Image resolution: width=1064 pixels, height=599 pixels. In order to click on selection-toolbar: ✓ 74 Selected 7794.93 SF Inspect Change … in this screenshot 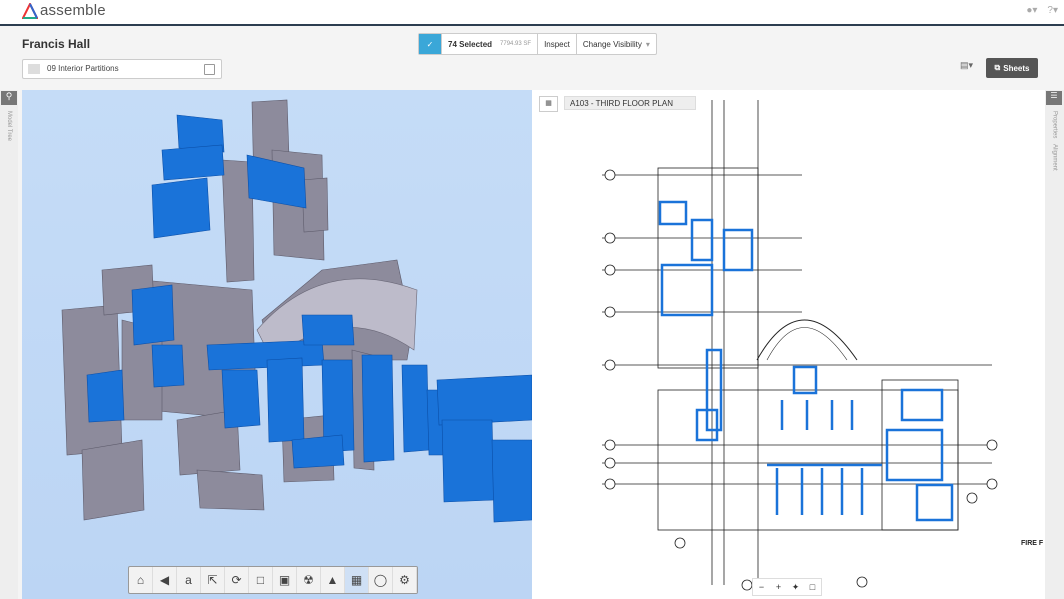, I will do `click(537, 44)`.